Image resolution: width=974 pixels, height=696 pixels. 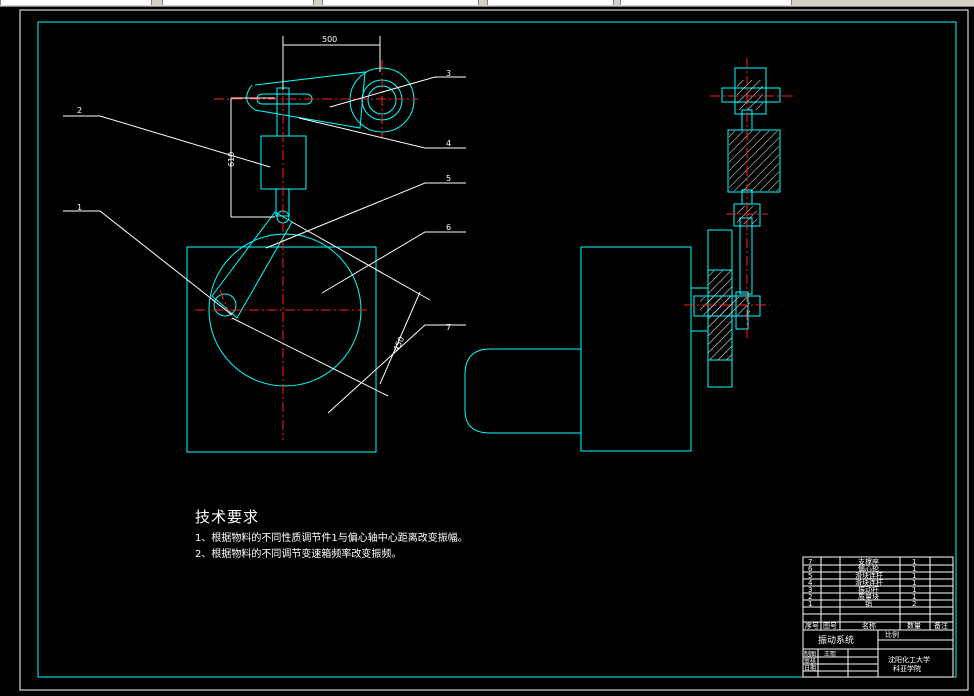 What do you see at coordinates (810, 668) in the screenshot?
I see `date-label: 日期` at bounding box center [810, 668].